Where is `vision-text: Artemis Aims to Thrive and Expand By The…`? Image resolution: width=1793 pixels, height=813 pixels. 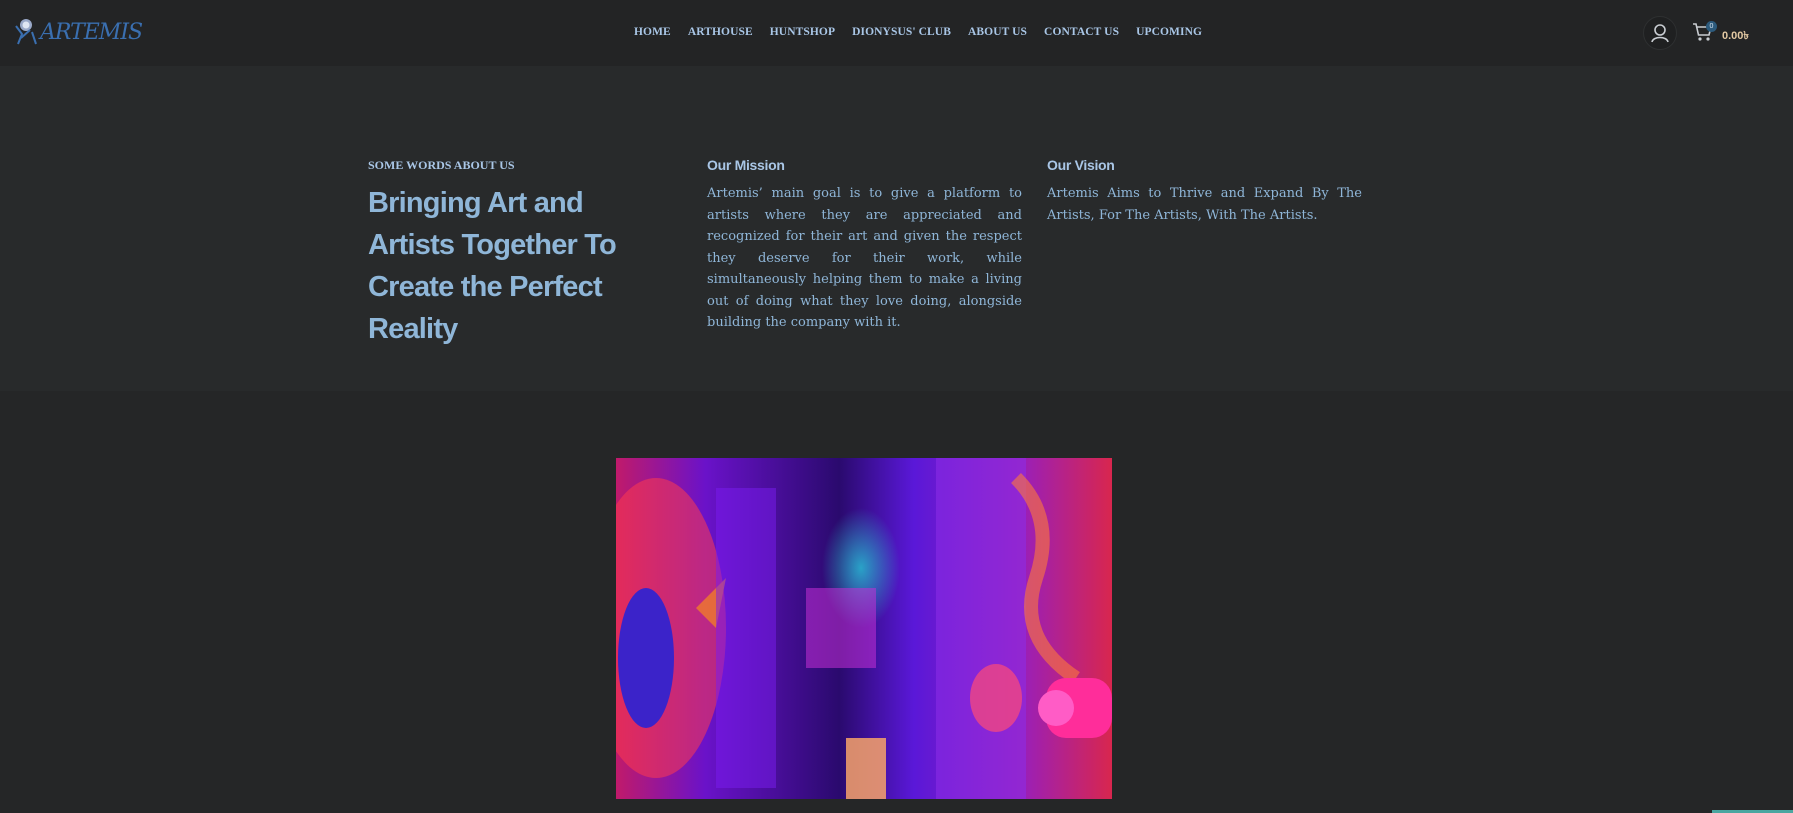 vision-text: Artemis Aims to Thrive and Expand By The… is located at coordinates (1204, 204).